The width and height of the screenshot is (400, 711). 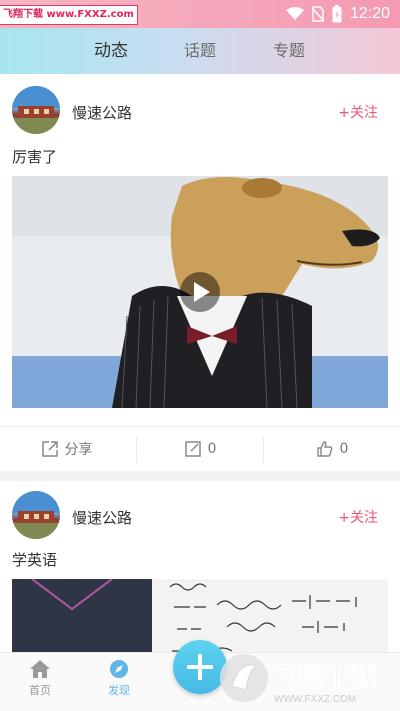 What do you see at coordinates (212, 449) in the screenshot?
I see `comment-count: 0` at bounding box center [212, 449].